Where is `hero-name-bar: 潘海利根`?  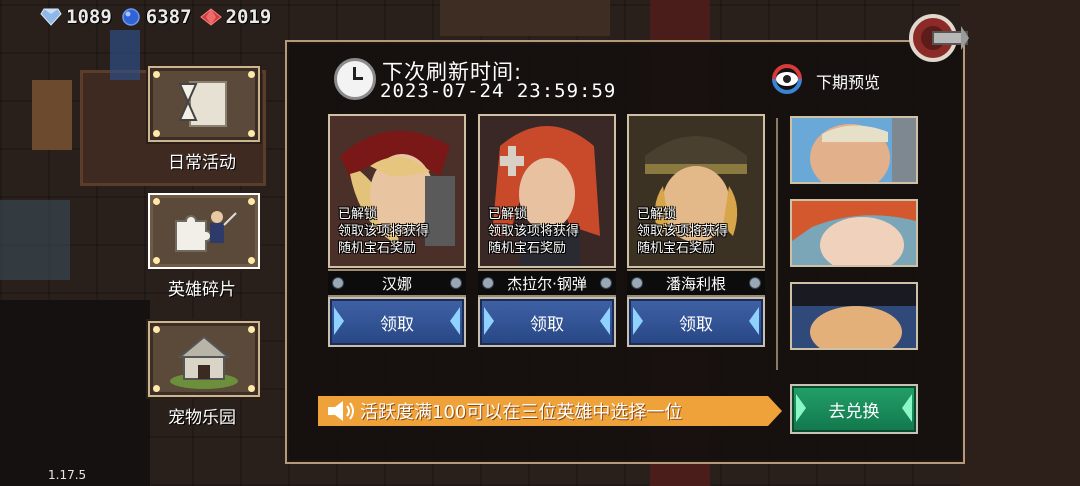
hero-name-bar: 潘海利根 is located at coordinates (696, 283).